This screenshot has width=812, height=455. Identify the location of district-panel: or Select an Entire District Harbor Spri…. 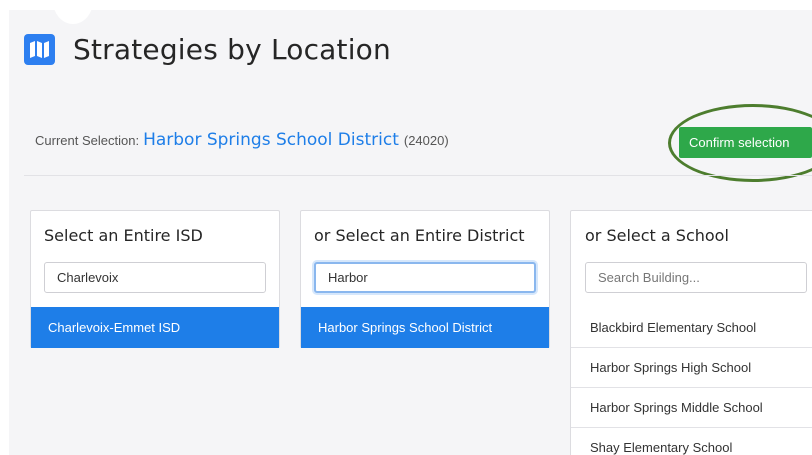
(425, 279).